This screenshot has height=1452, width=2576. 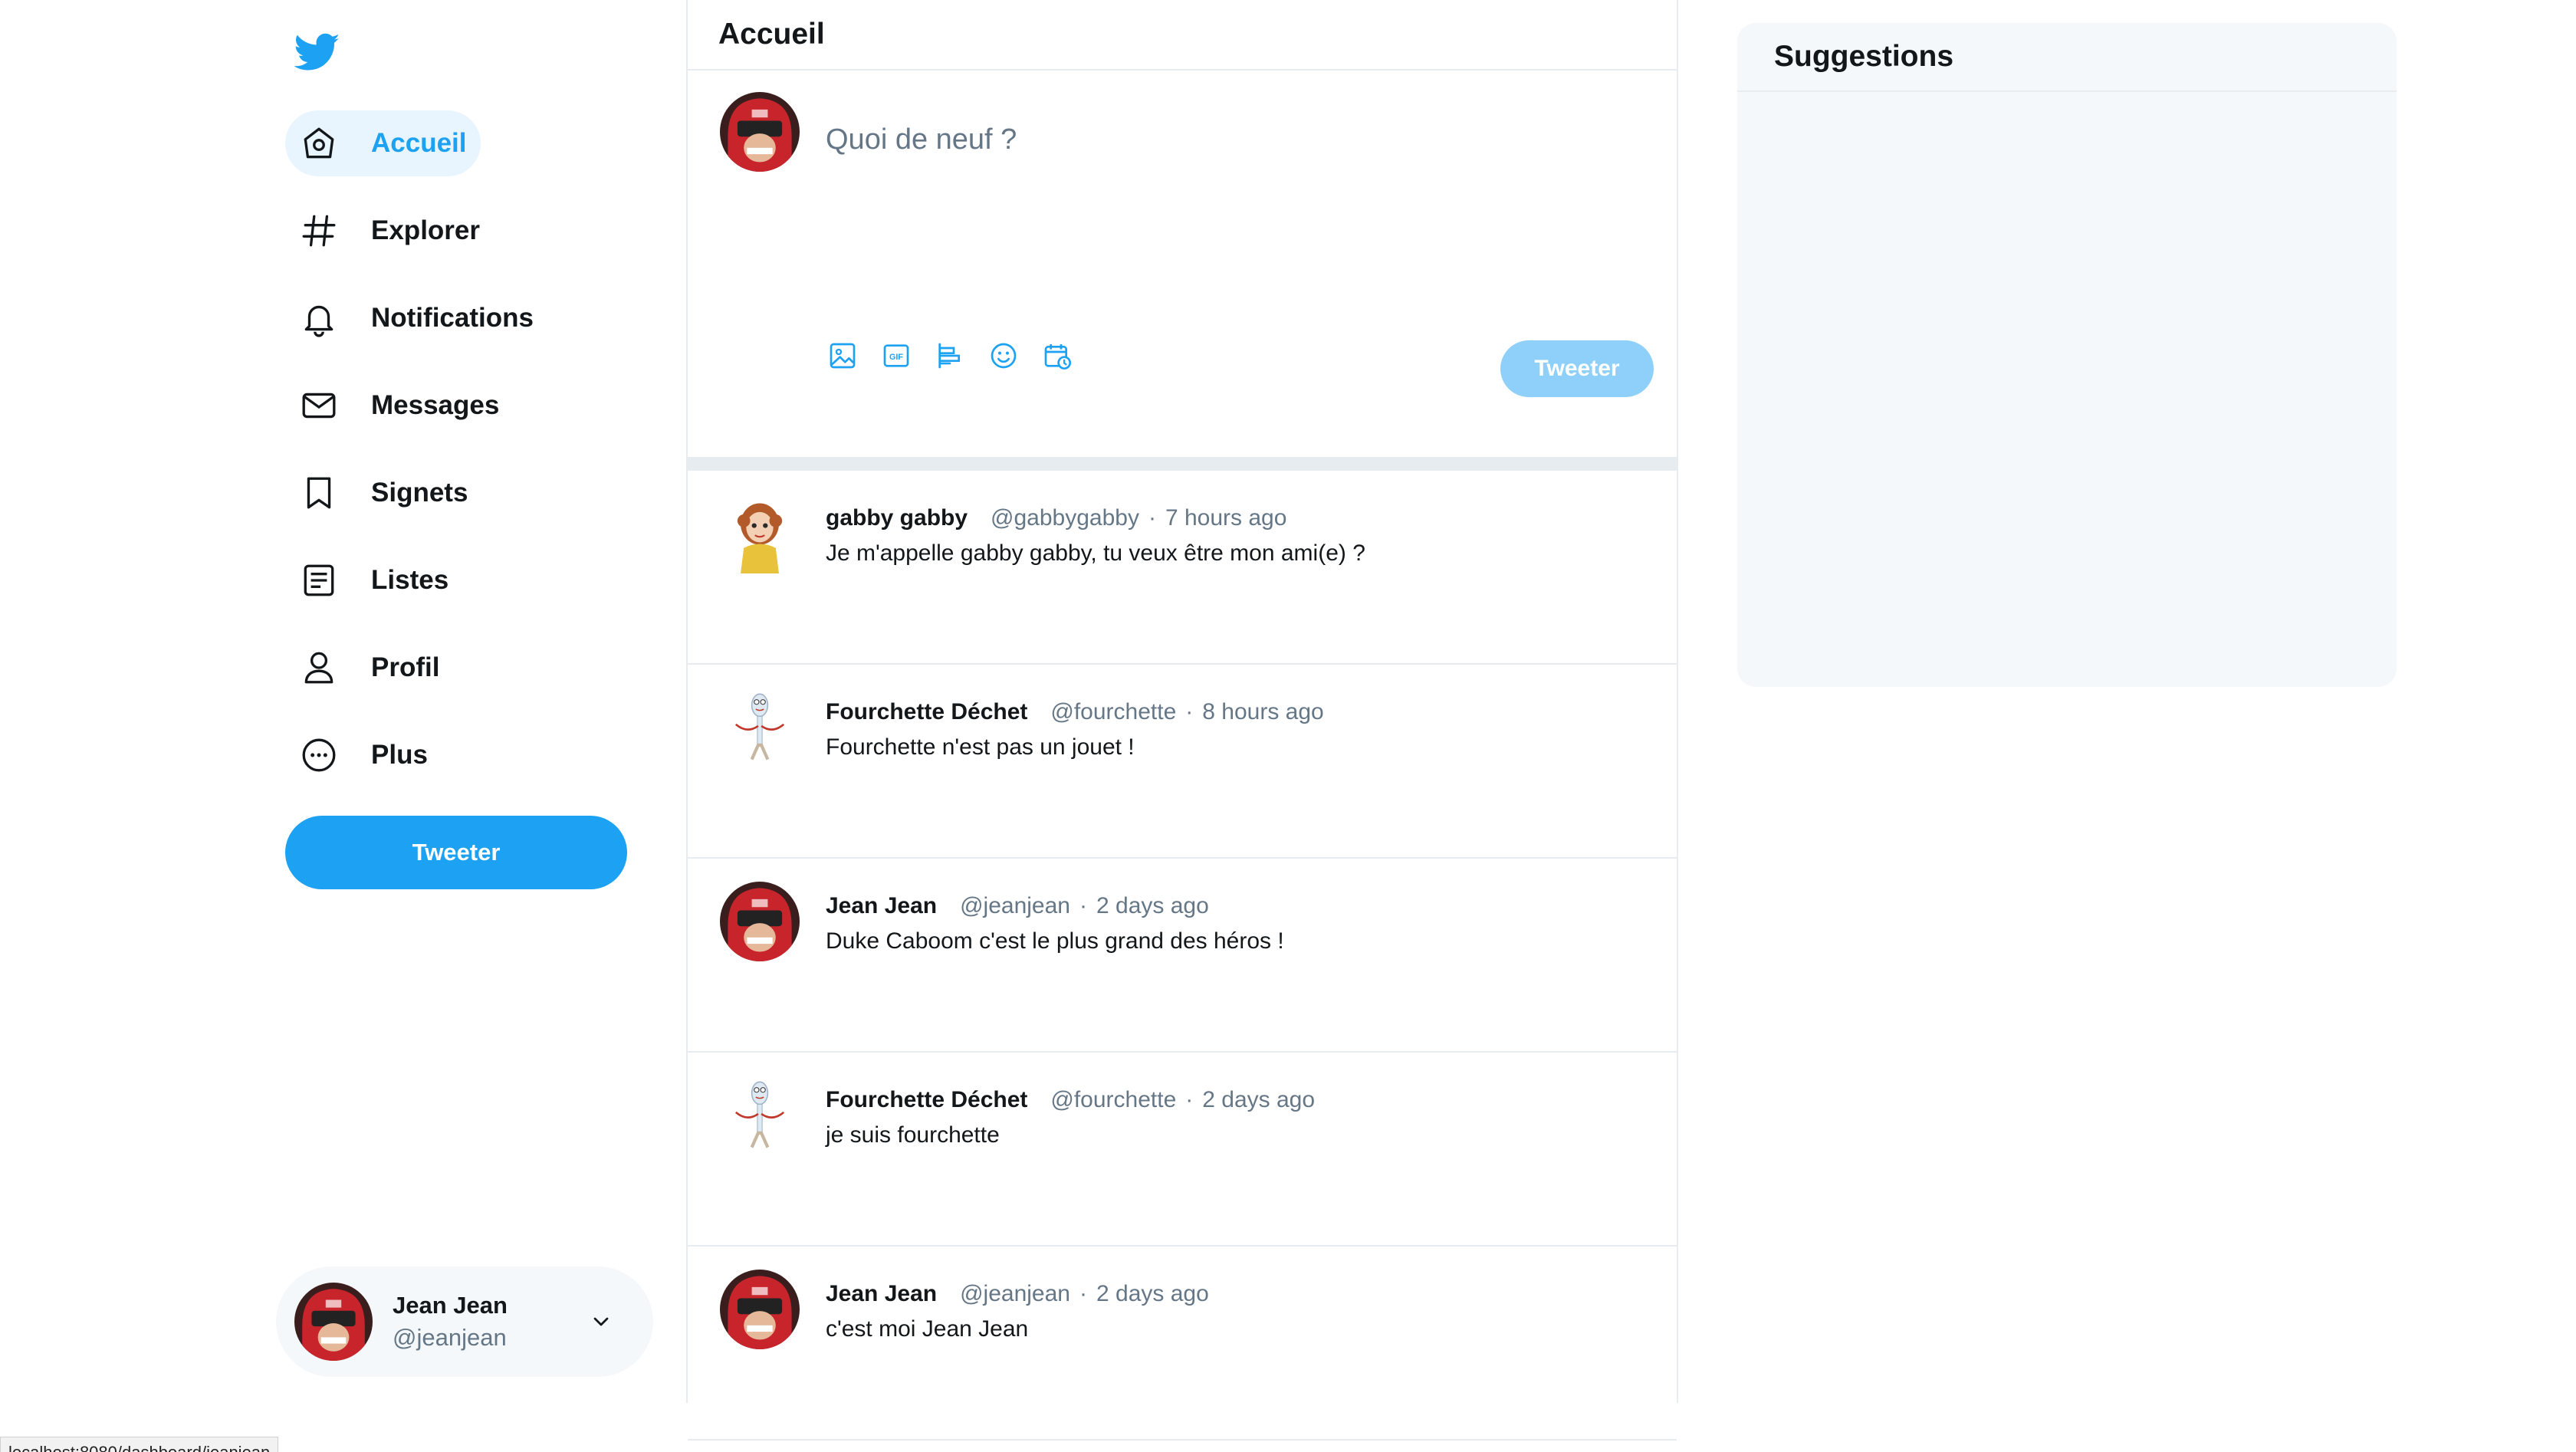 I want to click on tweet-text: je suis fourchette, so click(x=913, y=1135).